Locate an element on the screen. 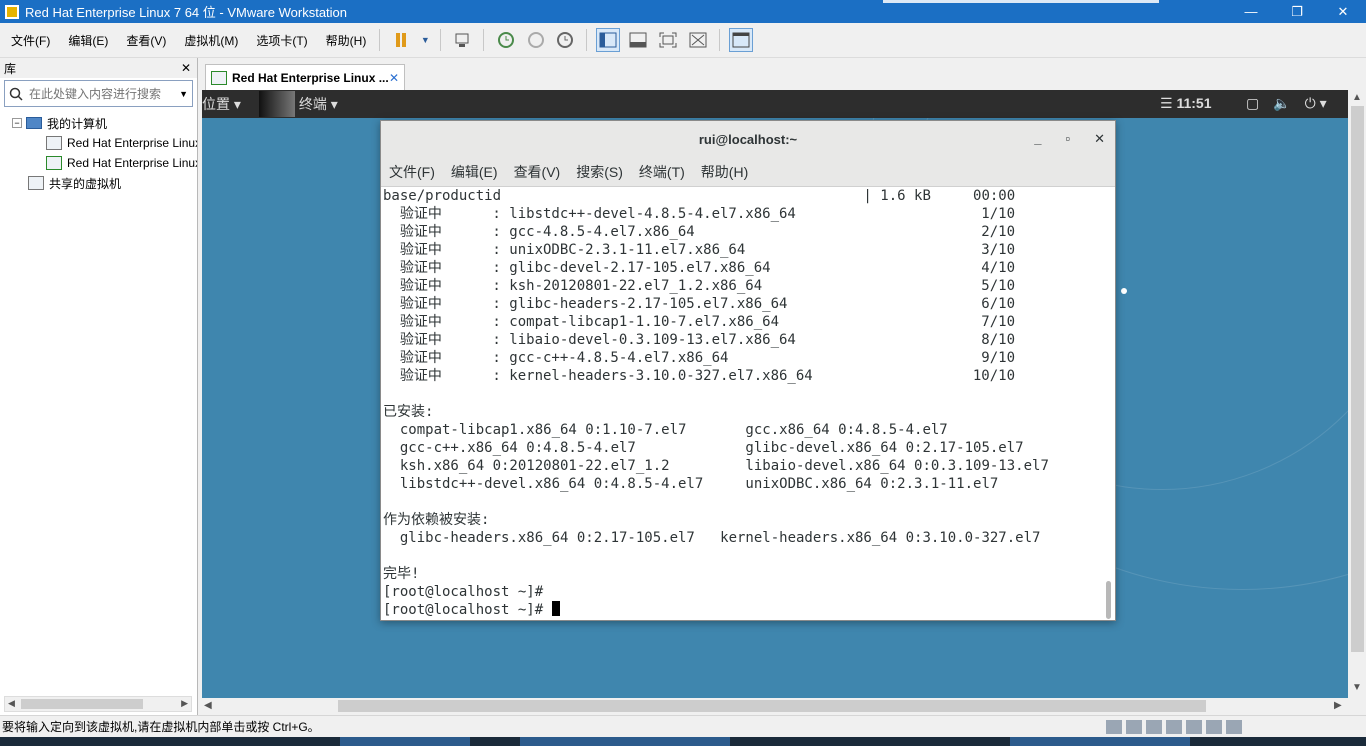  vm-hscroll-thumb is located at coordinates (772, 706).